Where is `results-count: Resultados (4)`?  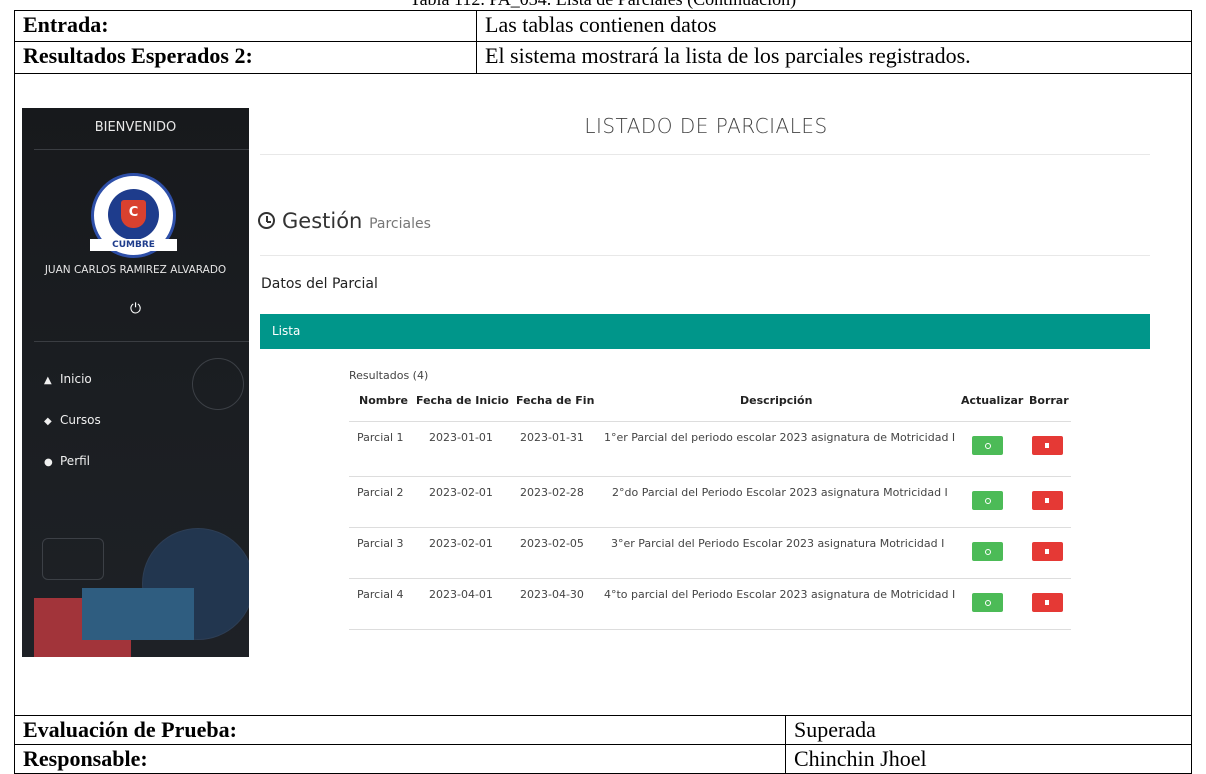
results-count: Resultados (4) is located at coordinates (389, 375).